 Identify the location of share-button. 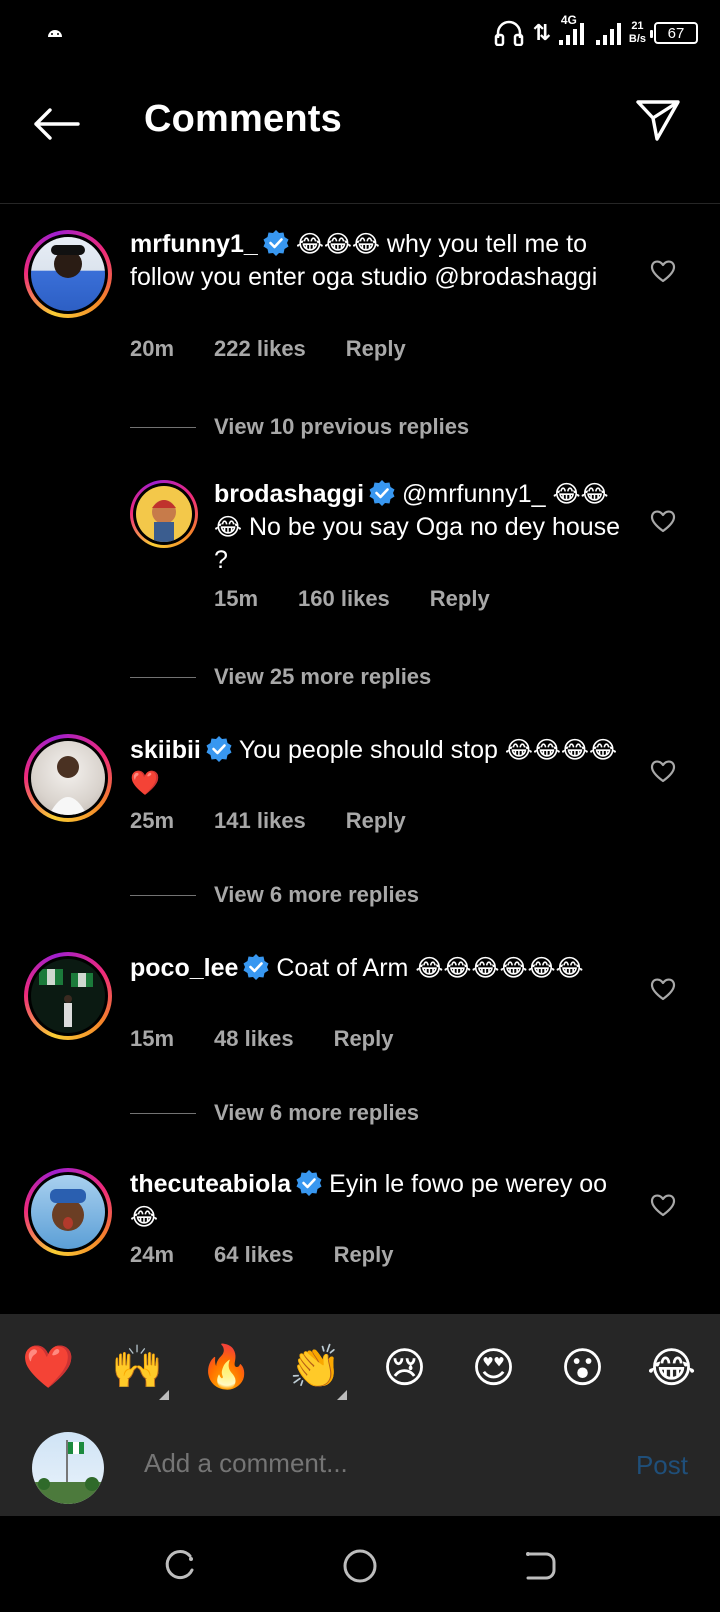
(658, 120).